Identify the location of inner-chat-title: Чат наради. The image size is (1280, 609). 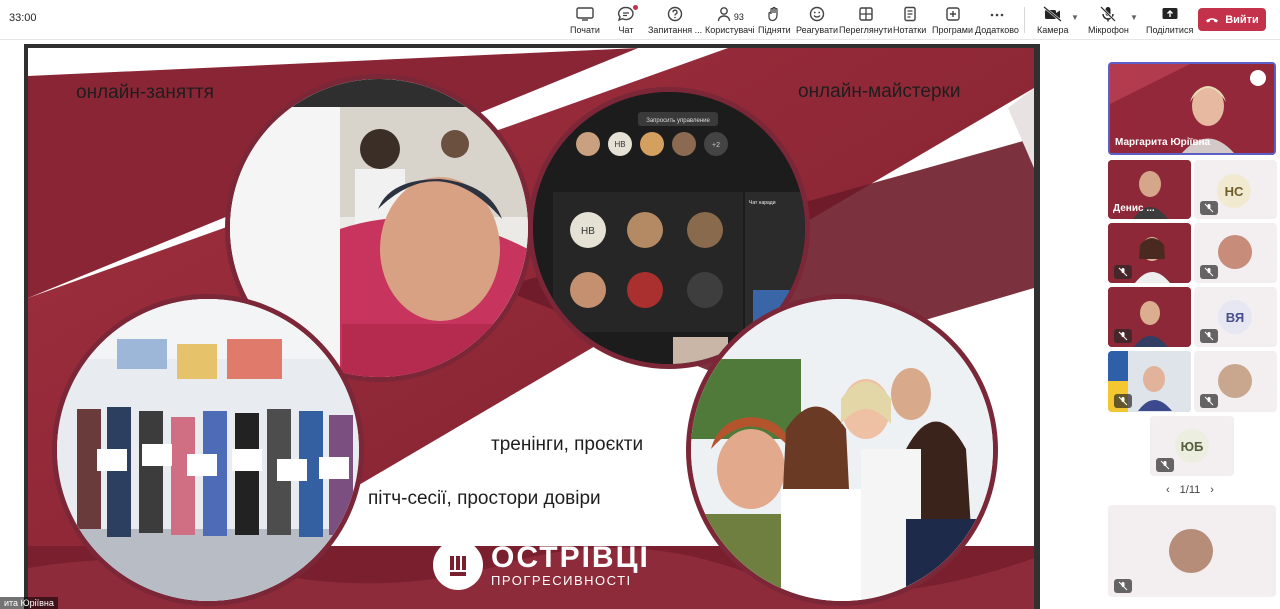
(762, 203).